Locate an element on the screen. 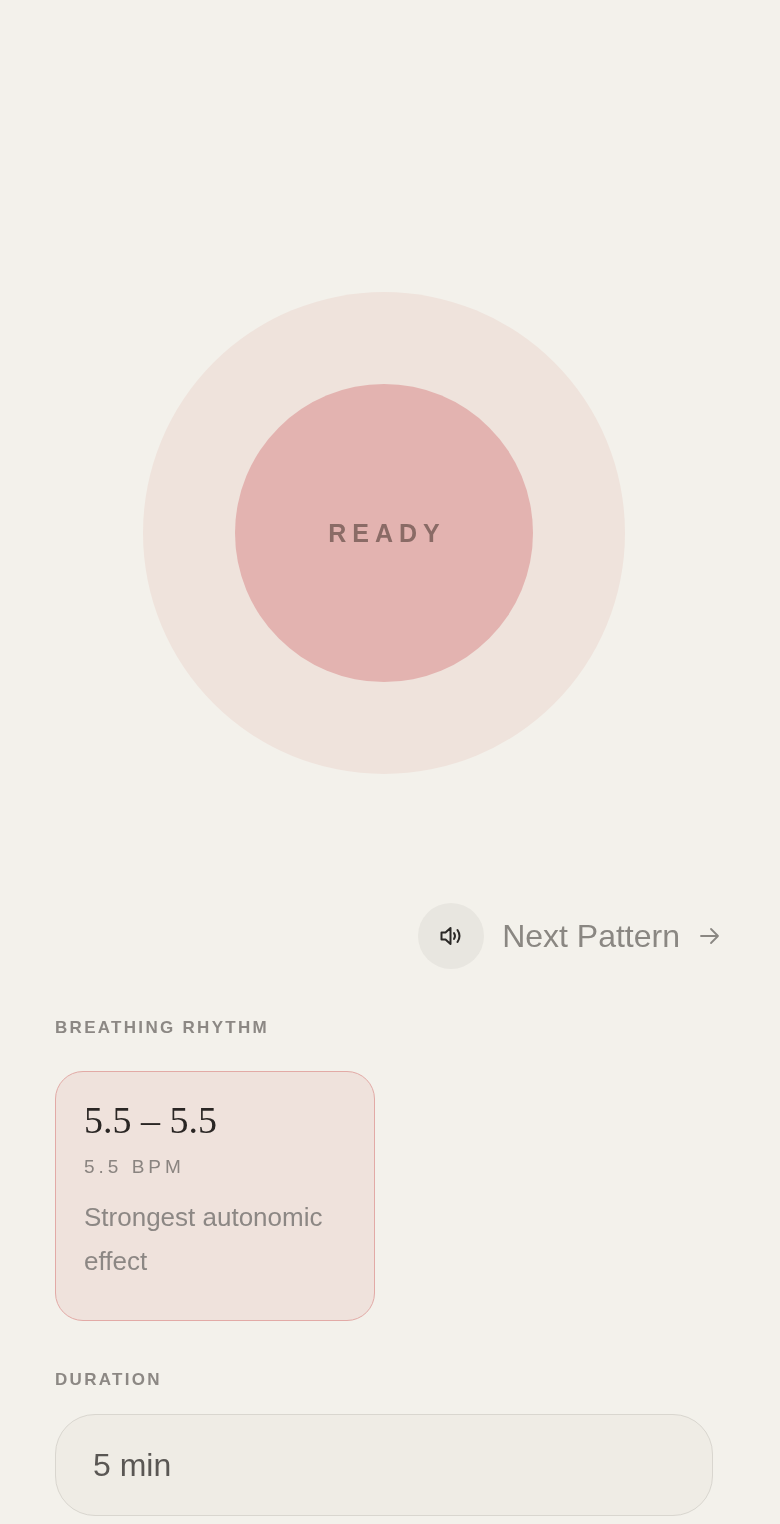 The height and width of the screenshot is (1524, 780). section-label: DURATION is located at coordinates (109, 1380).